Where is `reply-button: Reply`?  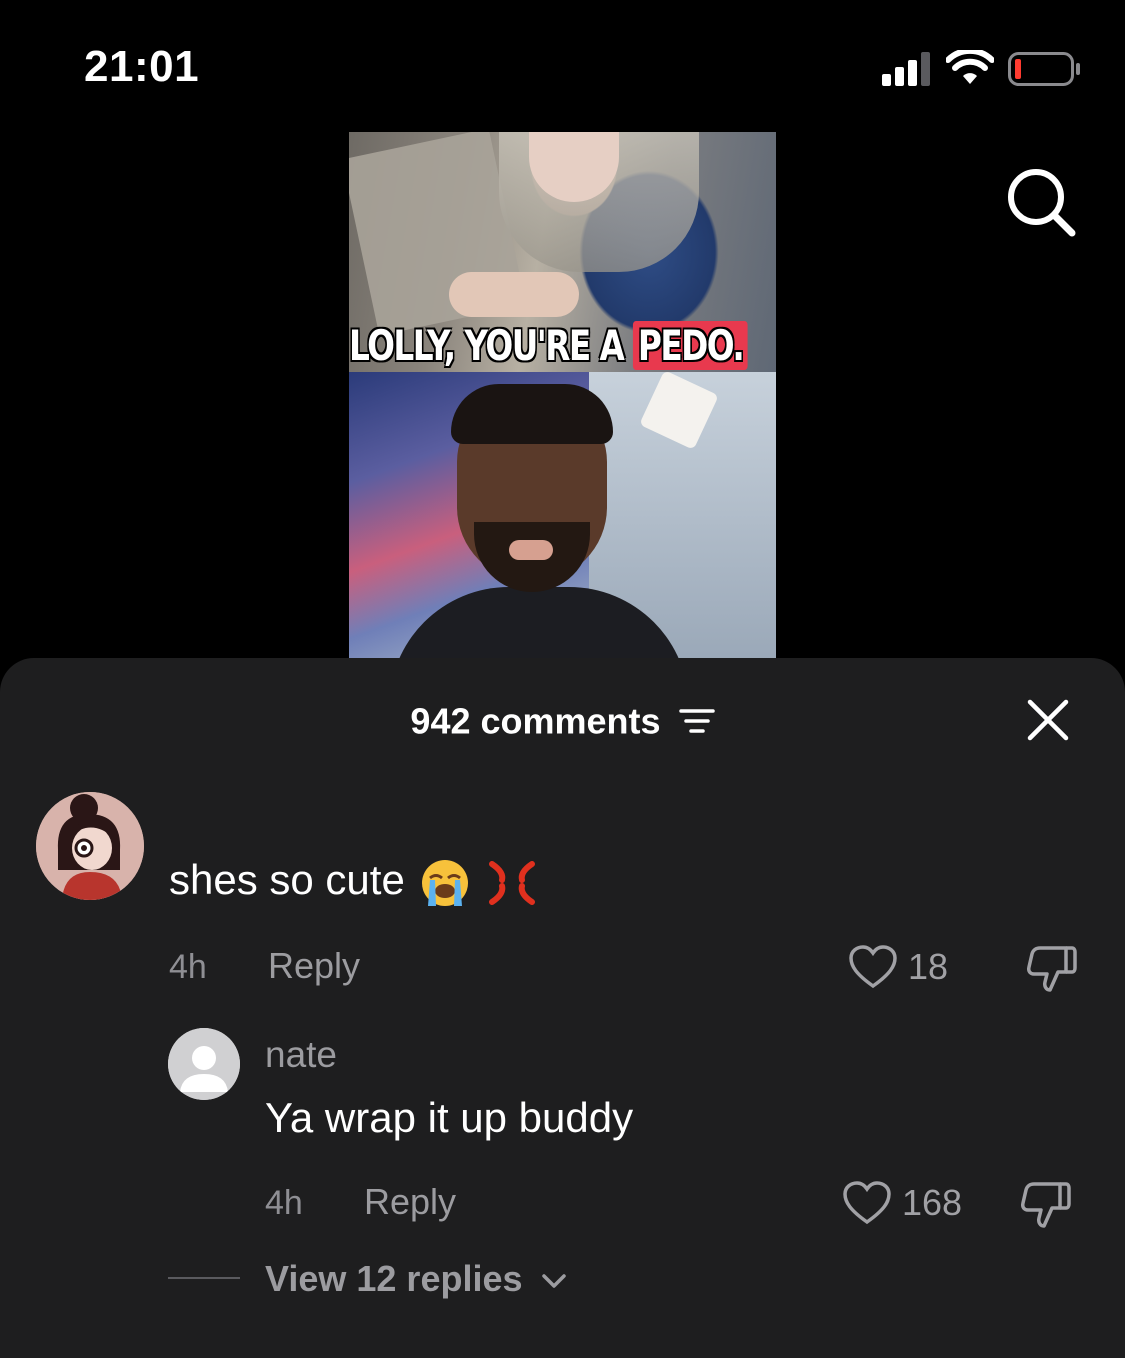
reply-button: Reply is located at coordinates (314, 966).